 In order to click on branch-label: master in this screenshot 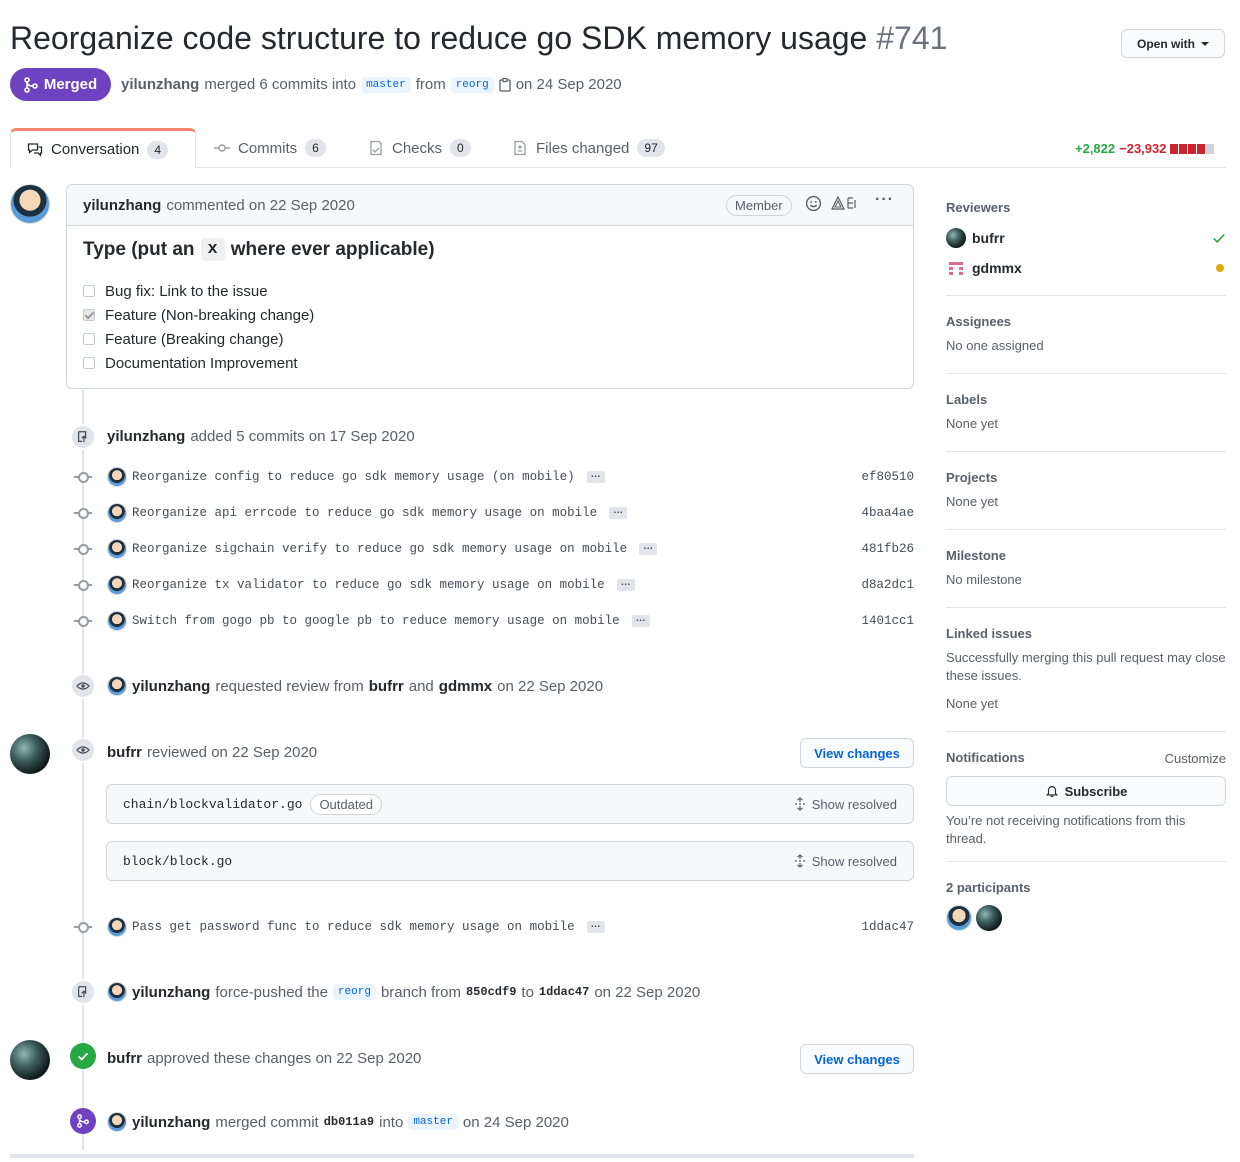, I will do `click(433, 1122)`.